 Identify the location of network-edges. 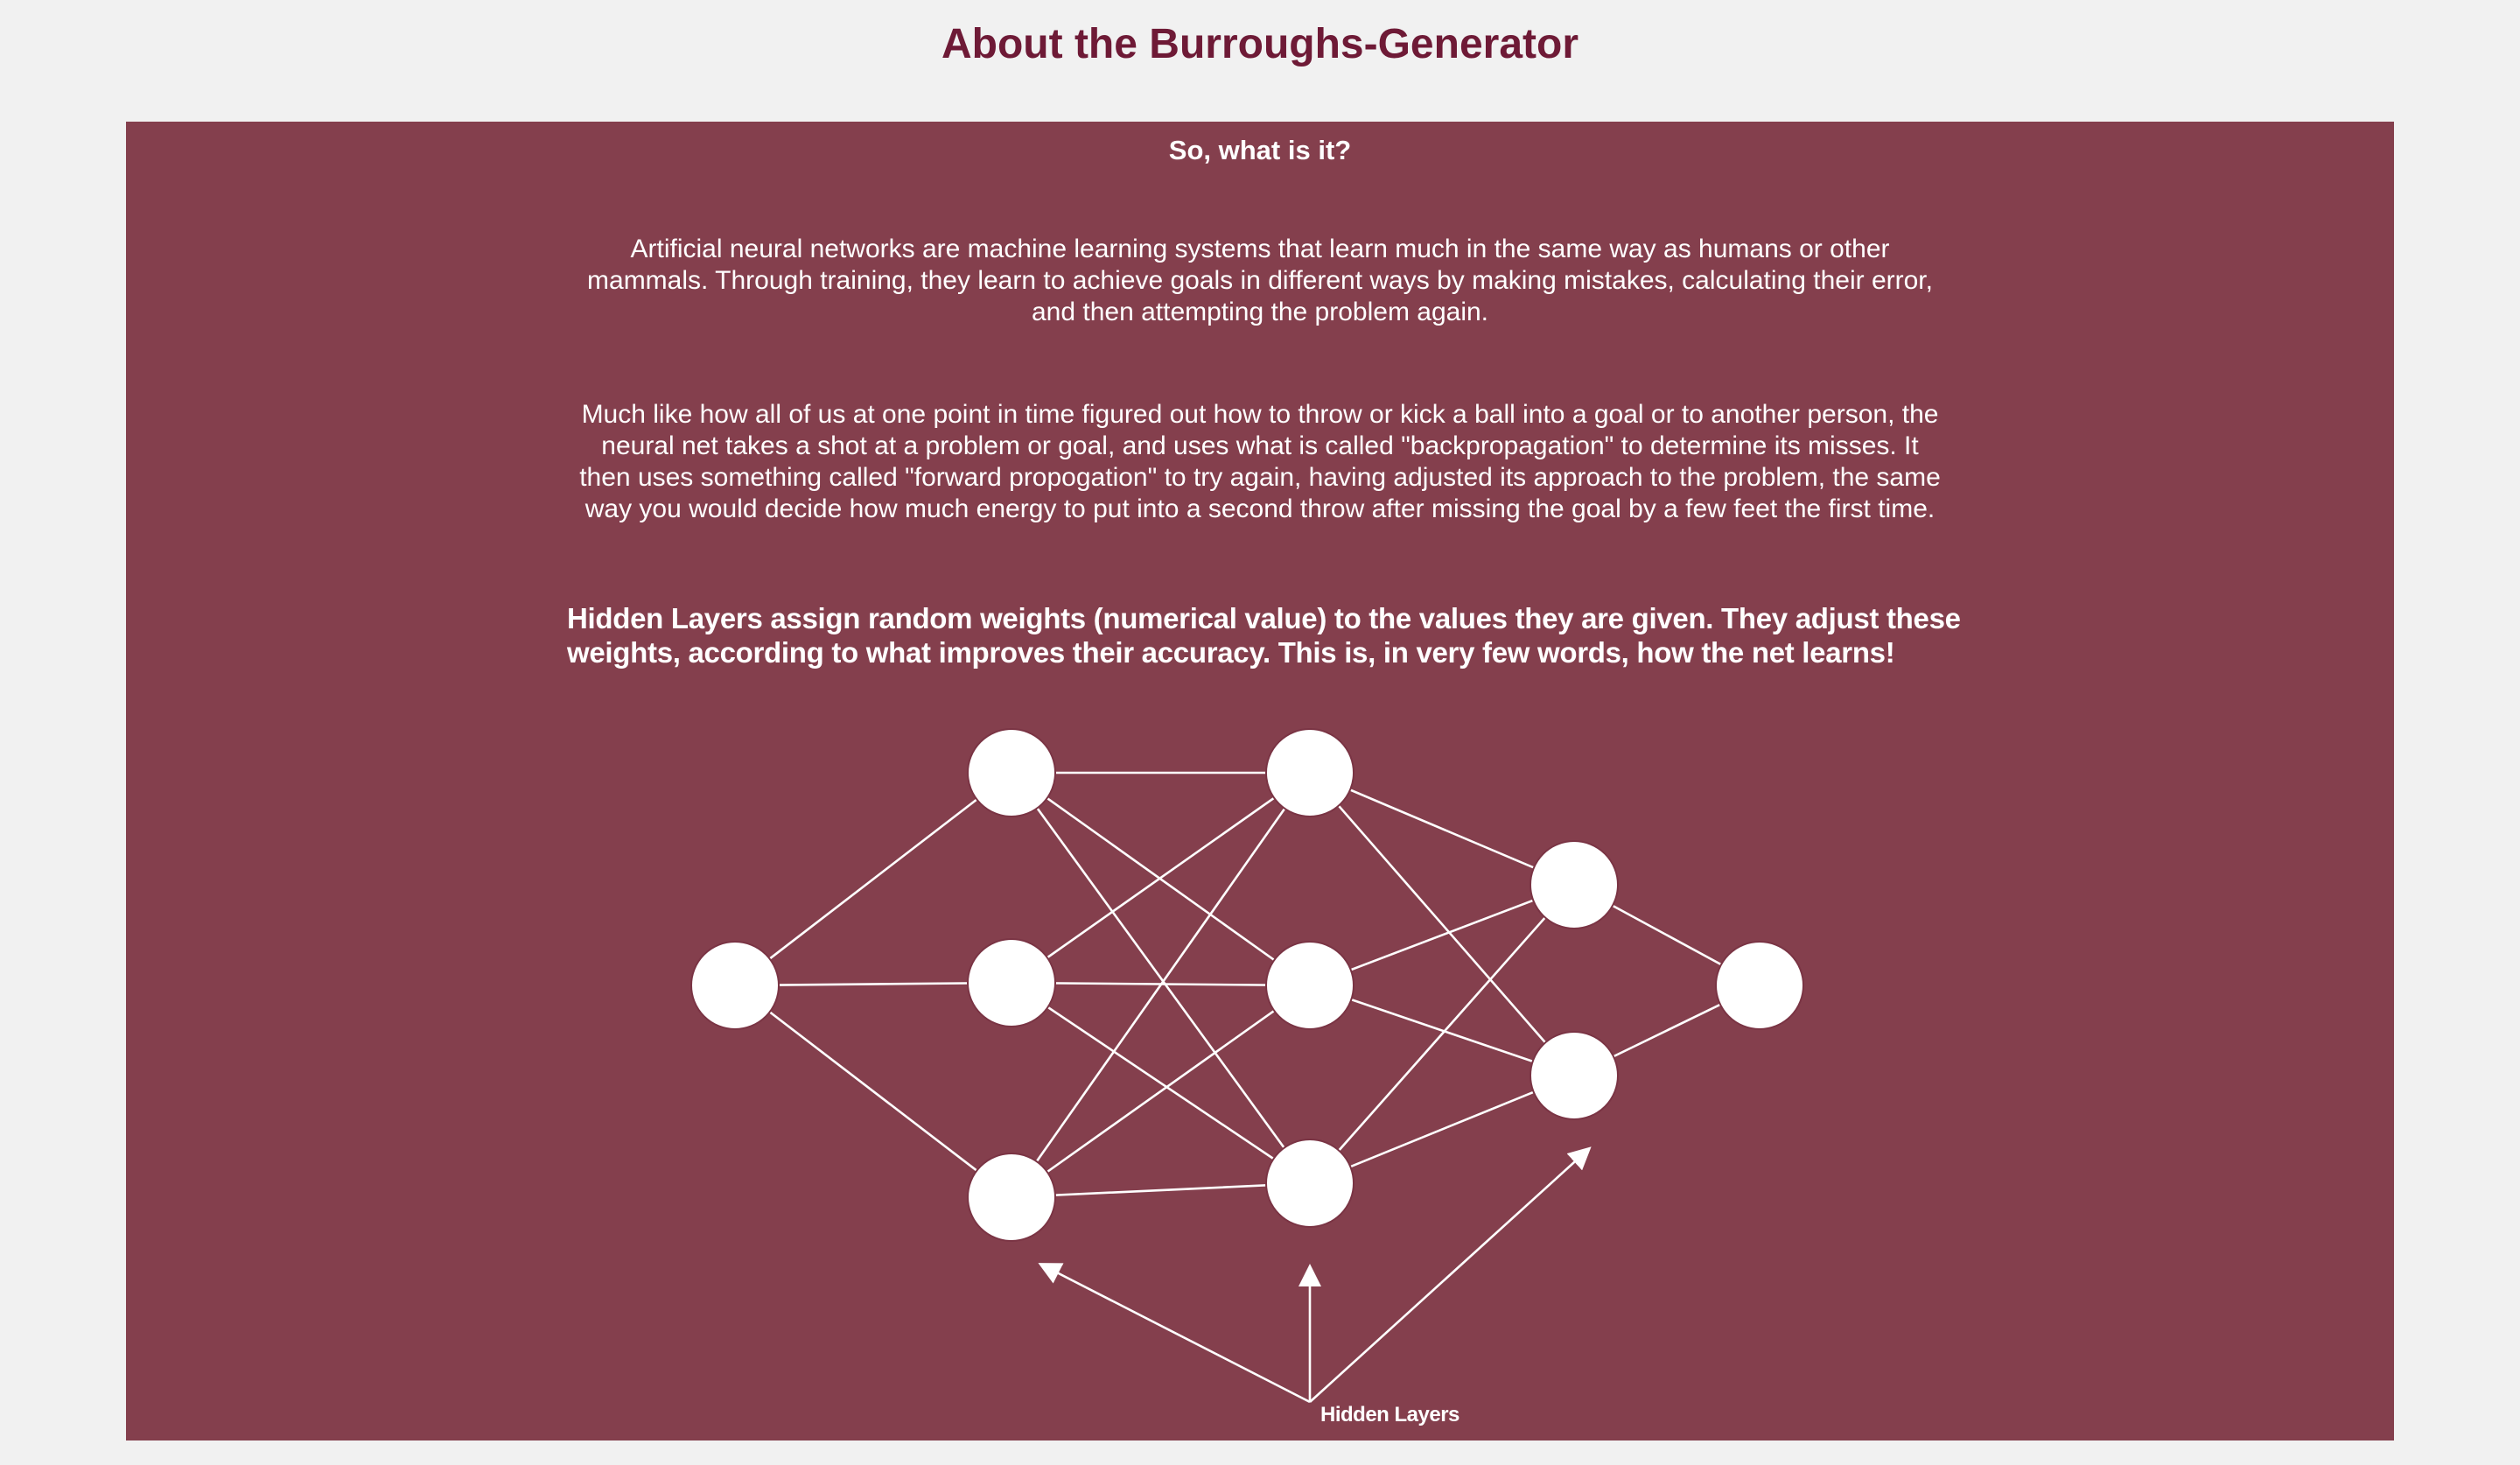
(1247, 985).